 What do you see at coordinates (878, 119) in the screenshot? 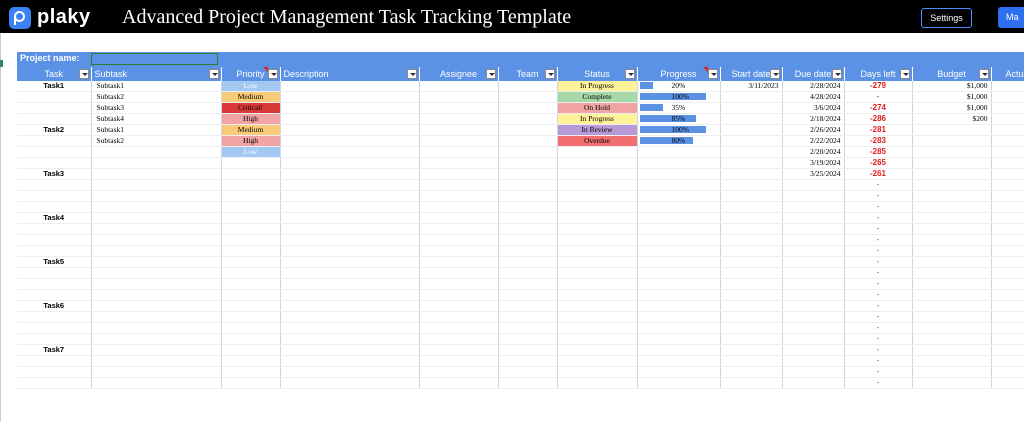
I see `days-left-cell: -286` at bounding box center [878, 119].